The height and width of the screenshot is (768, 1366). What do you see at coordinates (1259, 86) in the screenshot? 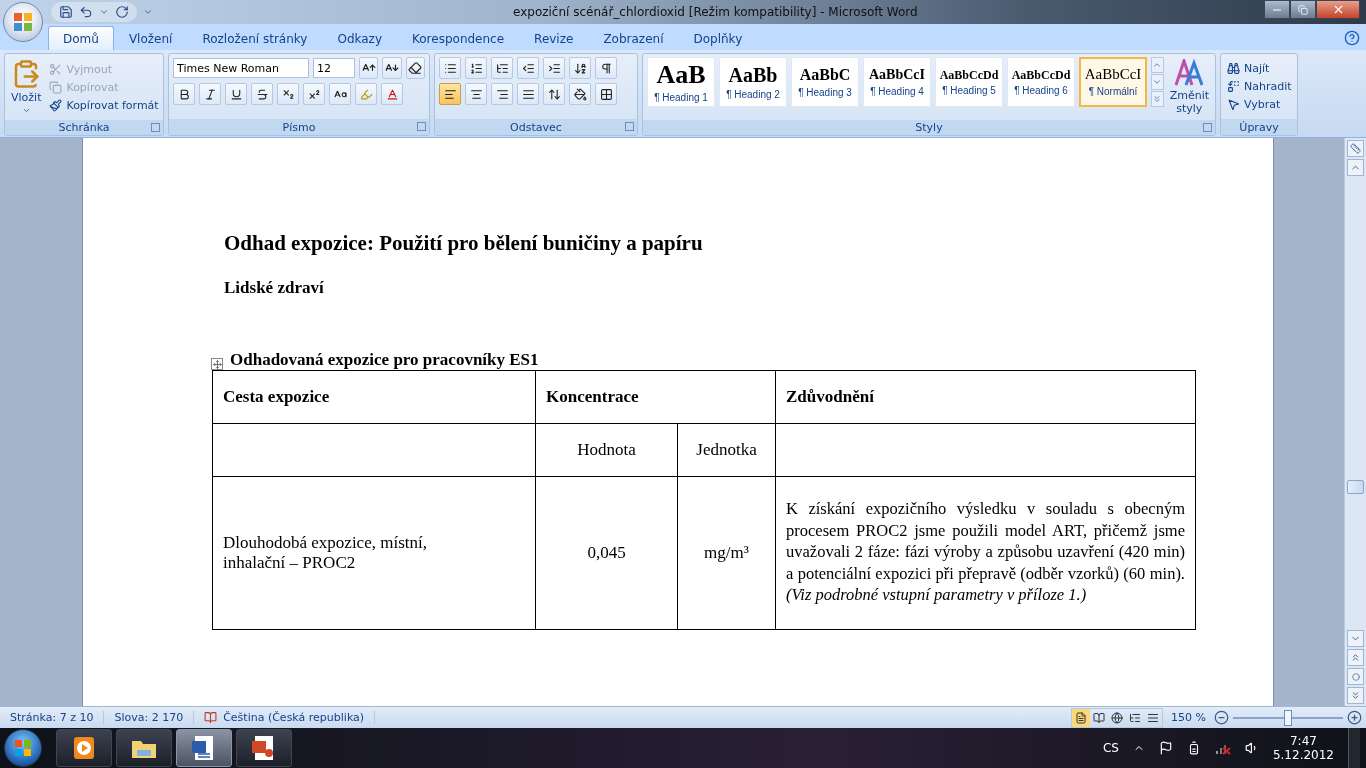
I see `replace-button: Nahradit` at bounding box center [1259, 86].